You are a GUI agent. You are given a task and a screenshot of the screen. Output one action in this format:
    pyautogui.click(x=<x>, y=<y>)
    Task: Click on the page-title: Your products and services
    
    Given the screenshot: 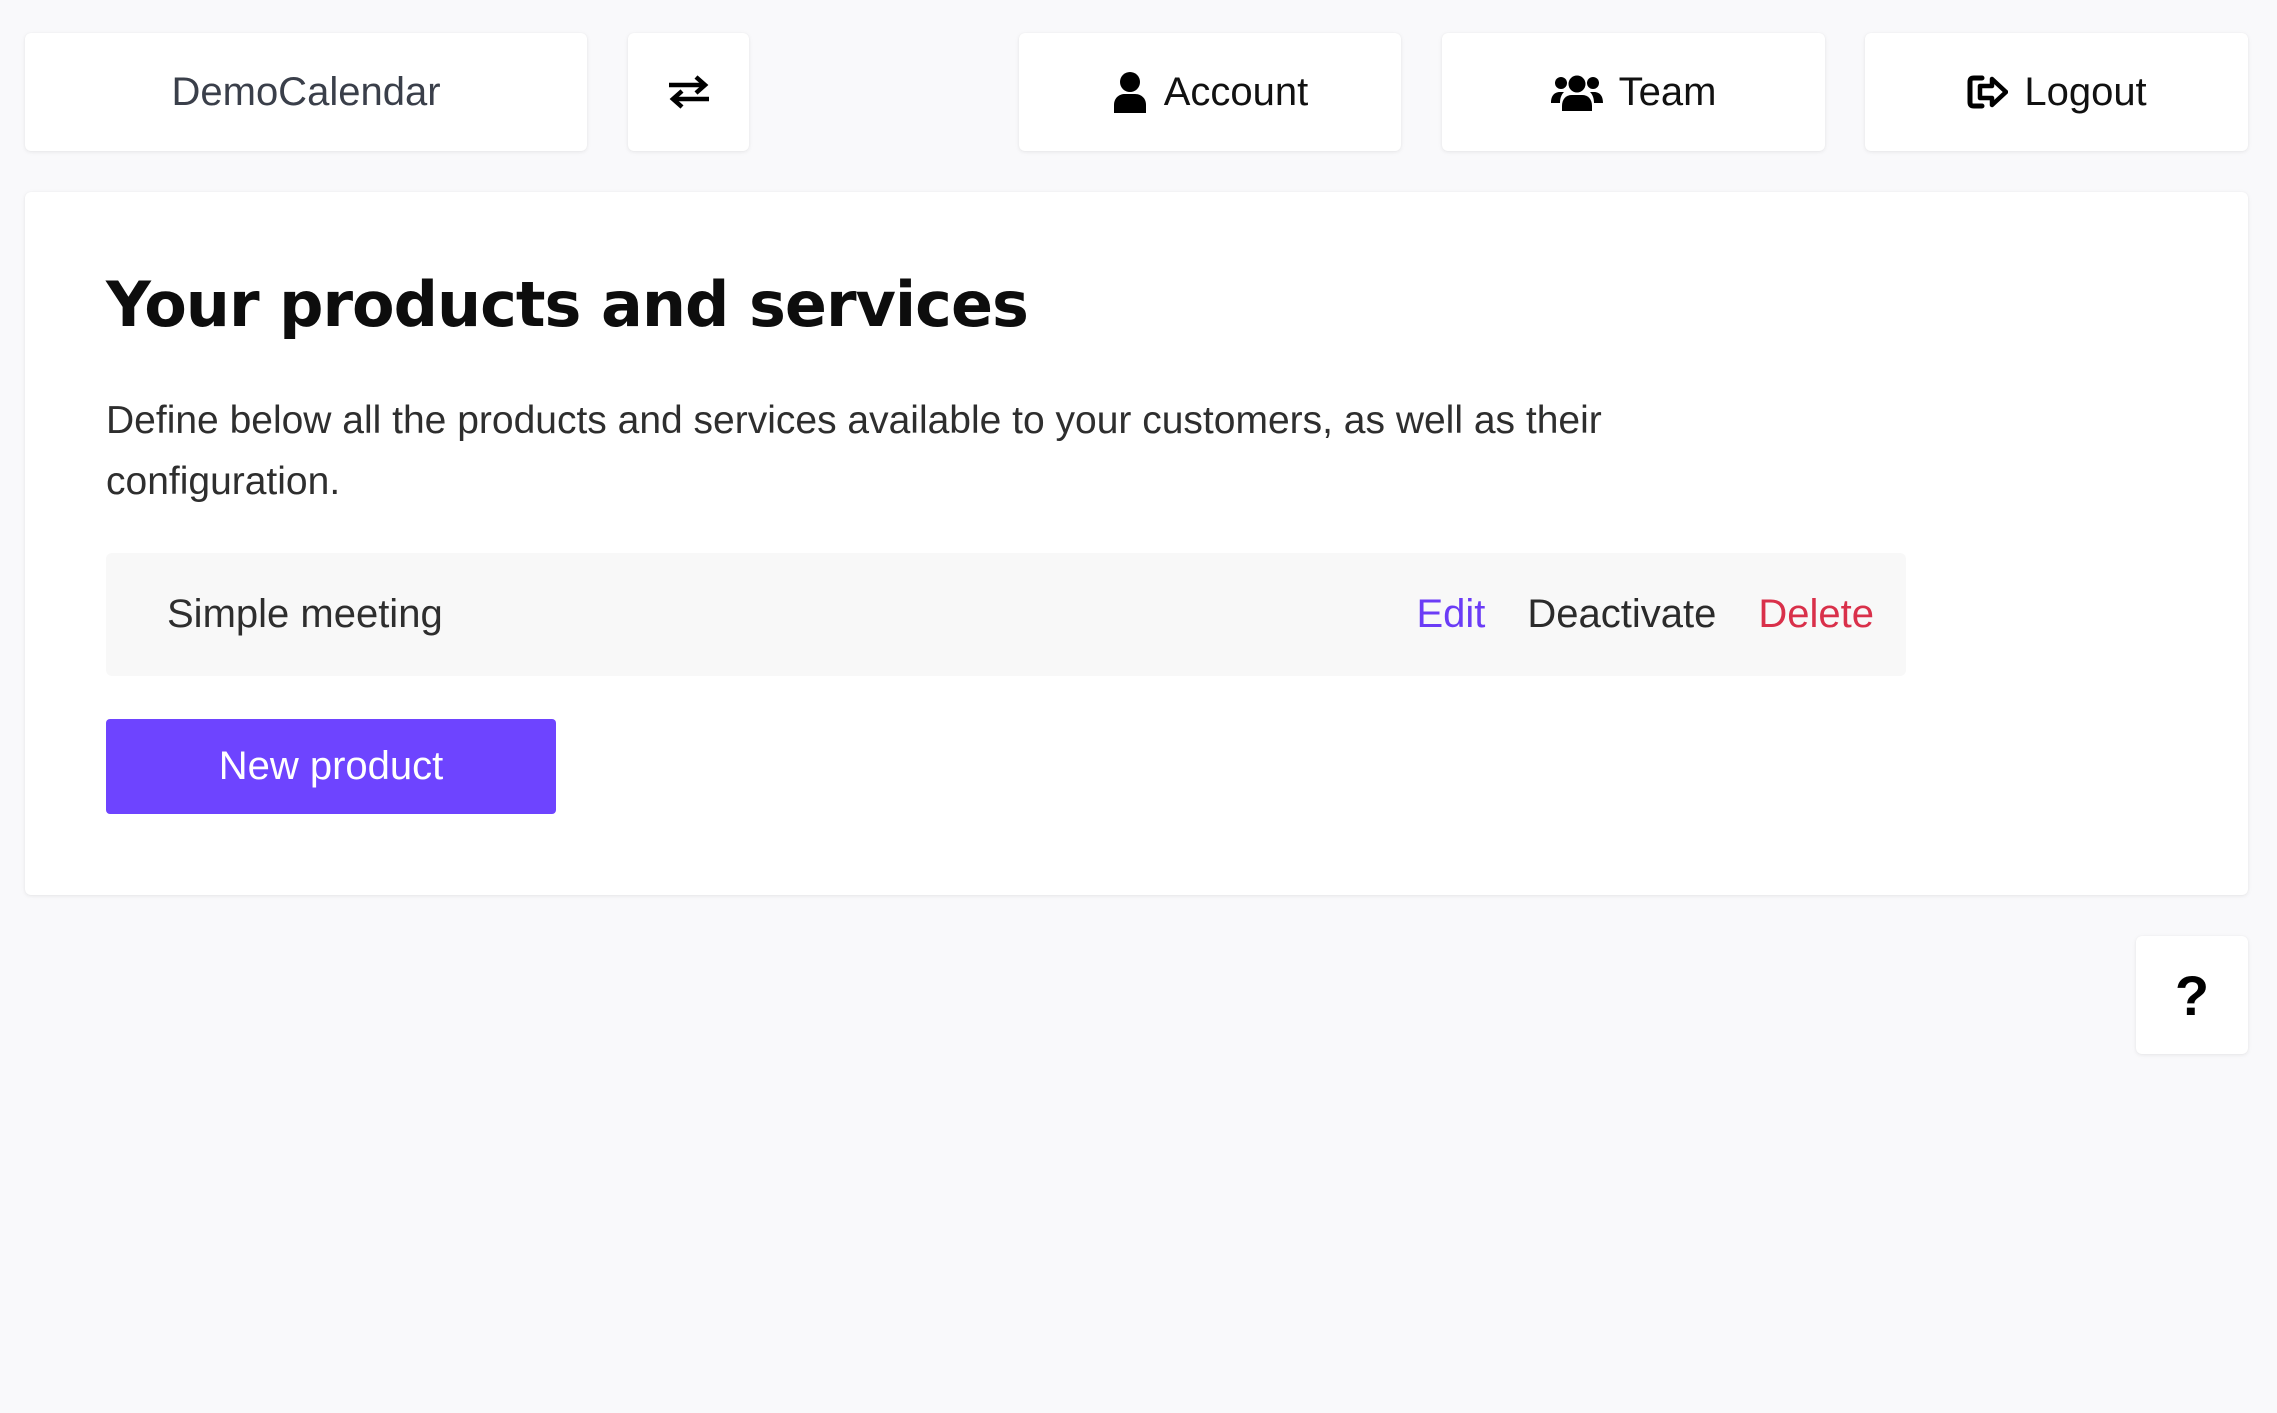 What is the action you would take?
    pyautogui.click(x=567, y=304)
    